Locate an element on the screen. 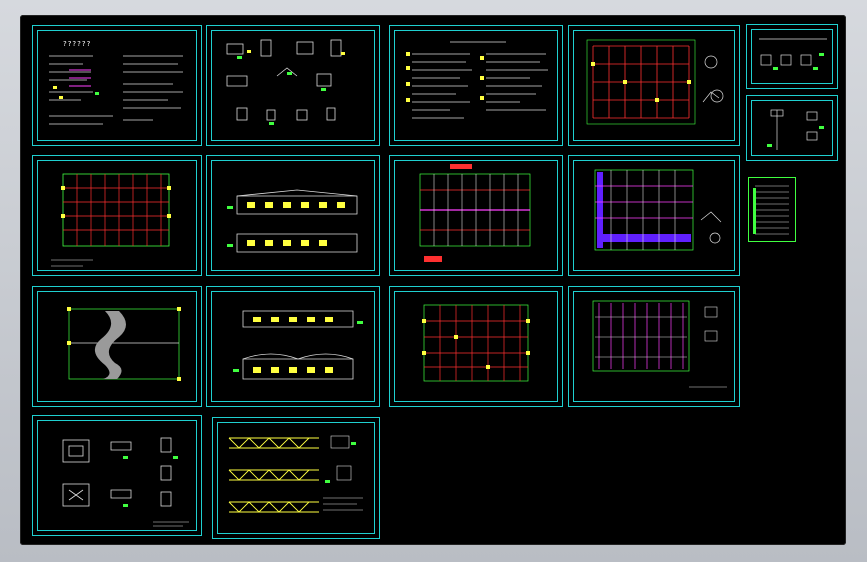 The width and height of the screenshot is (867, 562). sheet-foundation-plan is located at coordinates (117, 346).